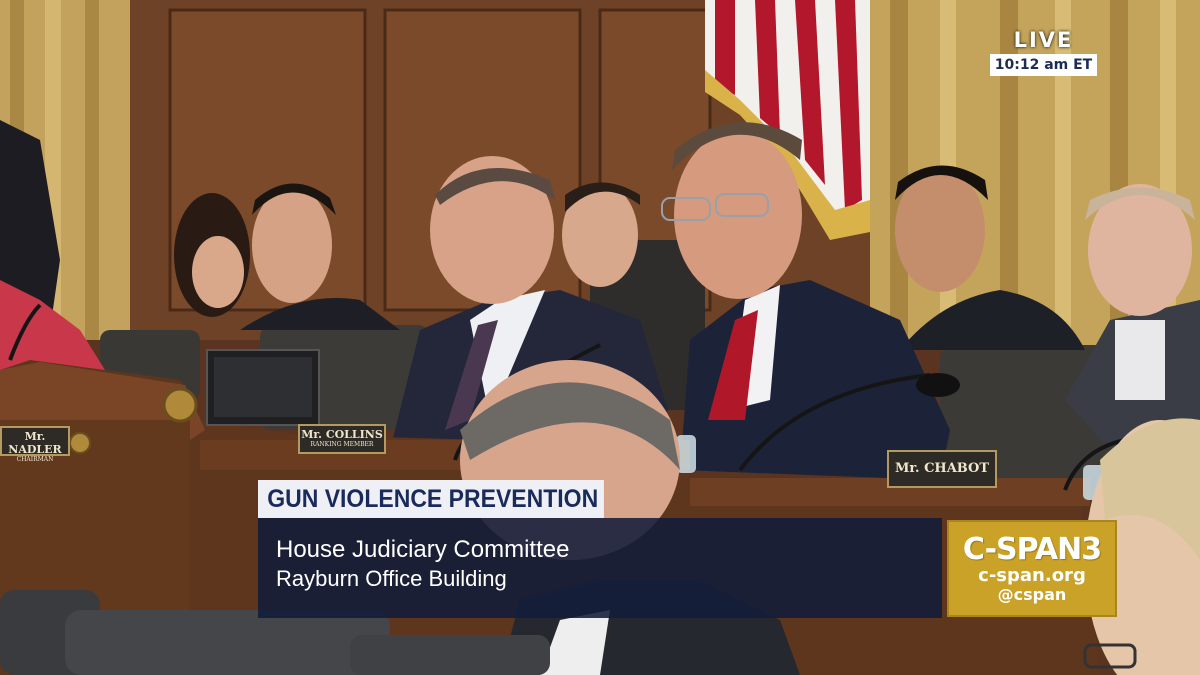 The height and width of the screenshot is (675, 1200). I want to click on live-indicator: LIVE 10:12 am ET, so click(1043, 52).